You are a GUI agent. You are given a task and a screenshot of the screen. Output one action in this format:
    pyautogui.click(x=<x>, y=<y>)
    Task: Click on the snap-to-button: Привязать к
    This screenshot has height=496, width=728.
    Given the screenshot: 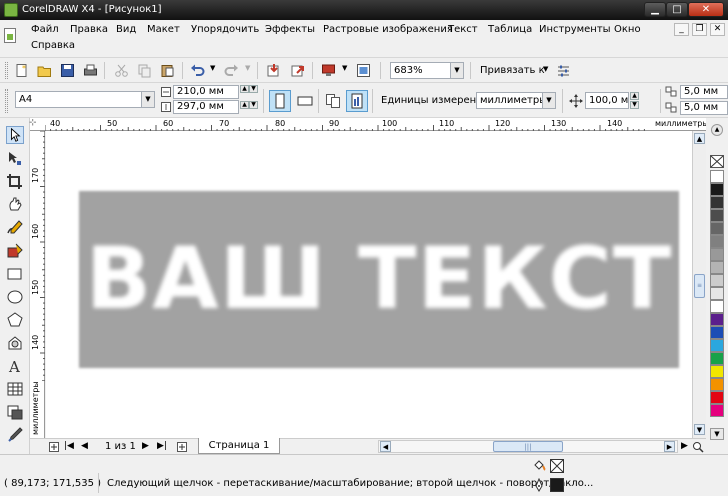 What is the action you would take?
    pyautogui.click(x=512, y=70)
    